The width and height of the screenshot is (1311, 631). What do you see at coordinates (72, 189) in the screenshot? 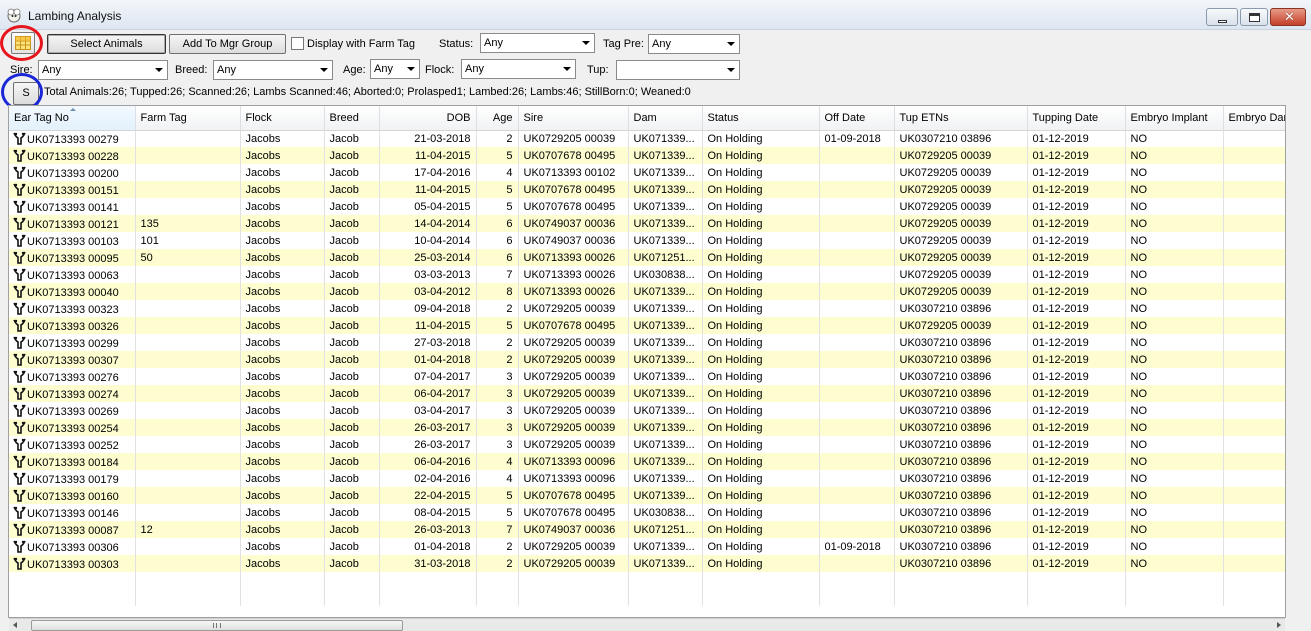
I see `table-cell: UK0713393 00151` at bounding box center [72, 189].